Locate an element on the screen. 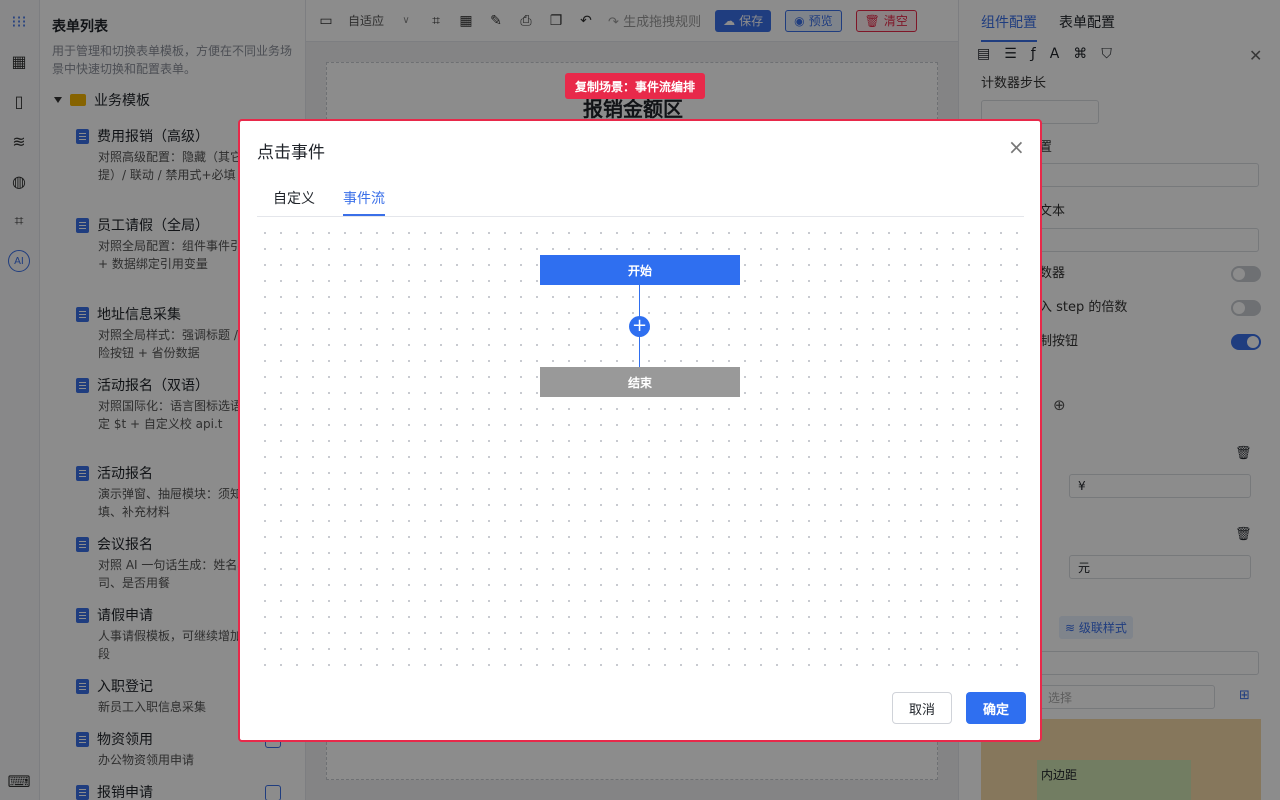 This screenshot has width=1280, height=800. dialog-title: 点击事件 is located at coordinates (291, 153).